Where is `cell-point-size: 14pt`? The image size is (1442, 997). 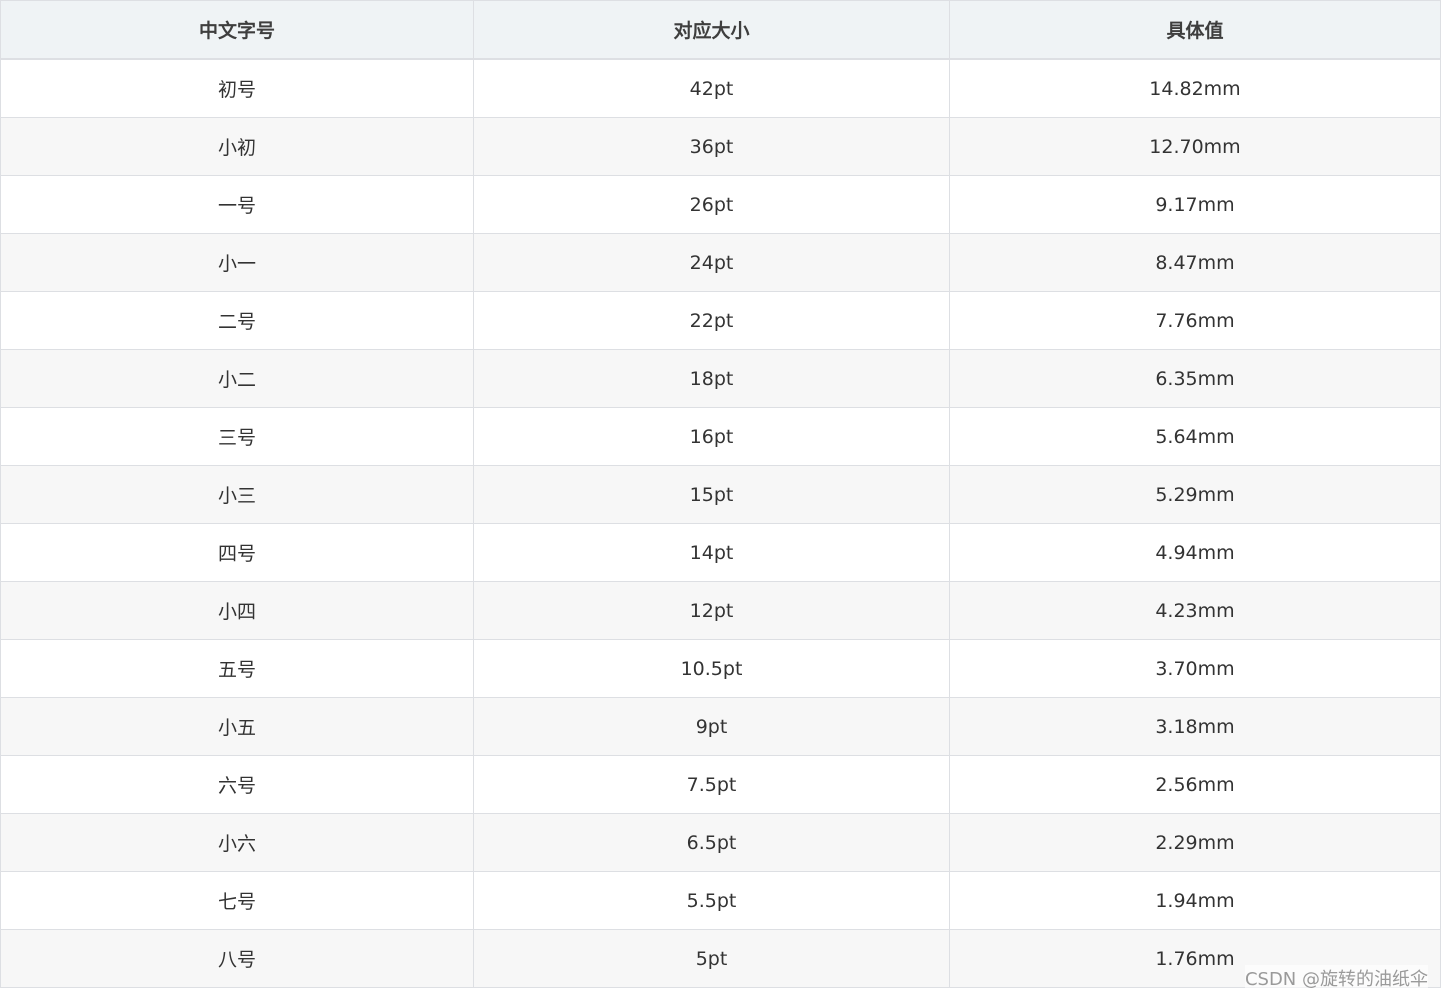
cell-point-size: 14pt is located at coordinates (711, 552).